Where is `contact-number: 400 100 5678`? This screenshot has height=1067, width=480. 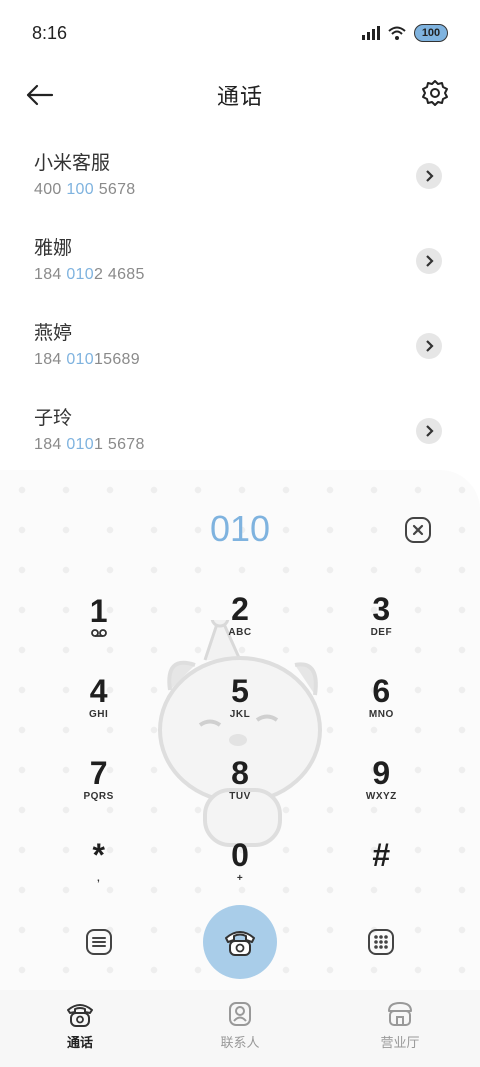
contact-number: 400 100 5678 is located at coordinates (85, 189).